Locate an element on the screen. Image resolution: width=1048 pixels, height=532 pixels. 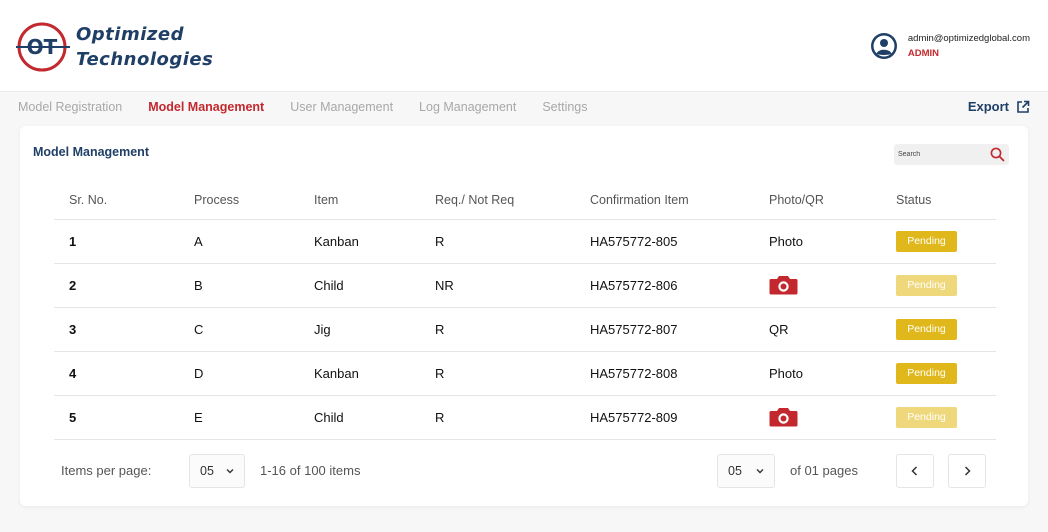
cell-sr: 4 is located at coordinates (116, 373).